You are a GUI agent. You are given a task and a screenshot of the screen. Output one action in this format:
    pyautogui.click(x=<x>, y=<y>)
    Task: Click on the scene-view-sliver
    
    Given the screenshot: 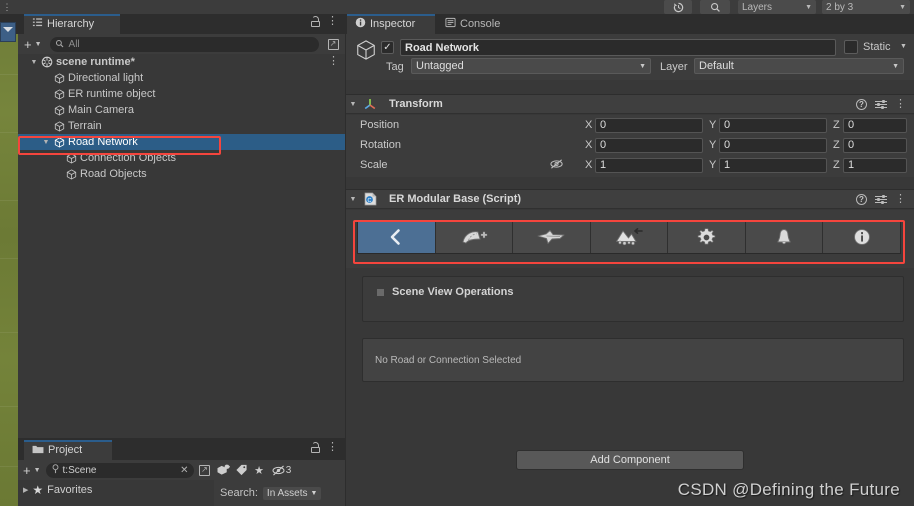 What is the action you would take?
    pyautogui.click(x=9, y=260)
    